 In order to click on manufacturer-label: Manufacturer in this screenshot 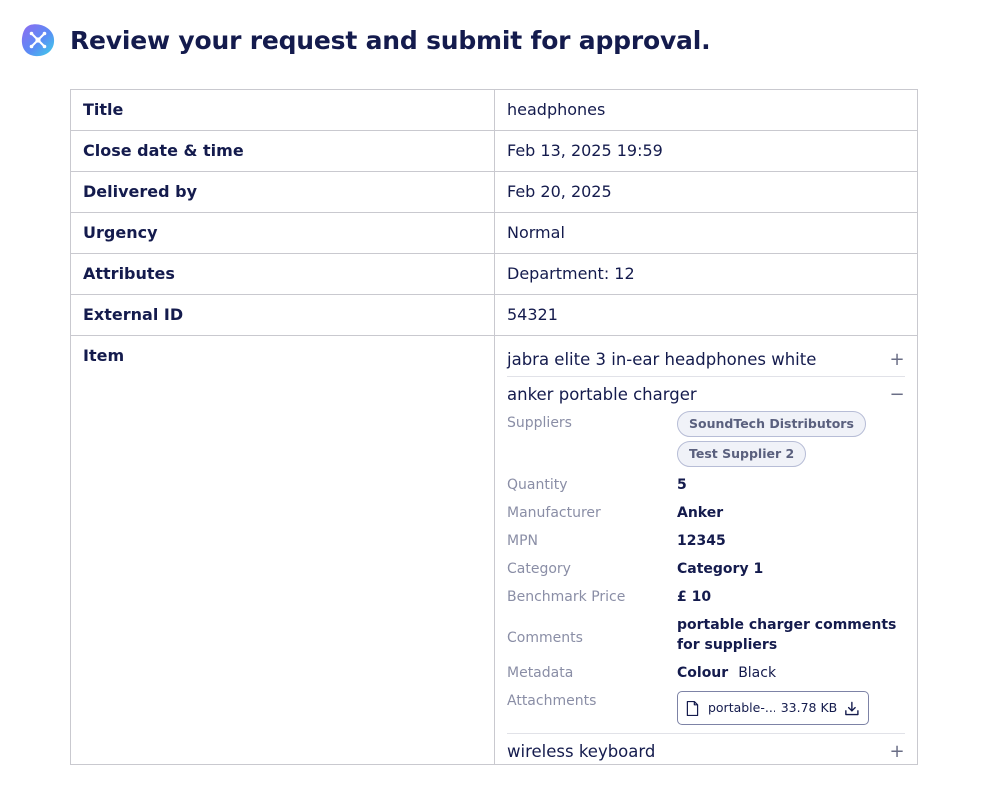, I will do `click(554, 513)`.